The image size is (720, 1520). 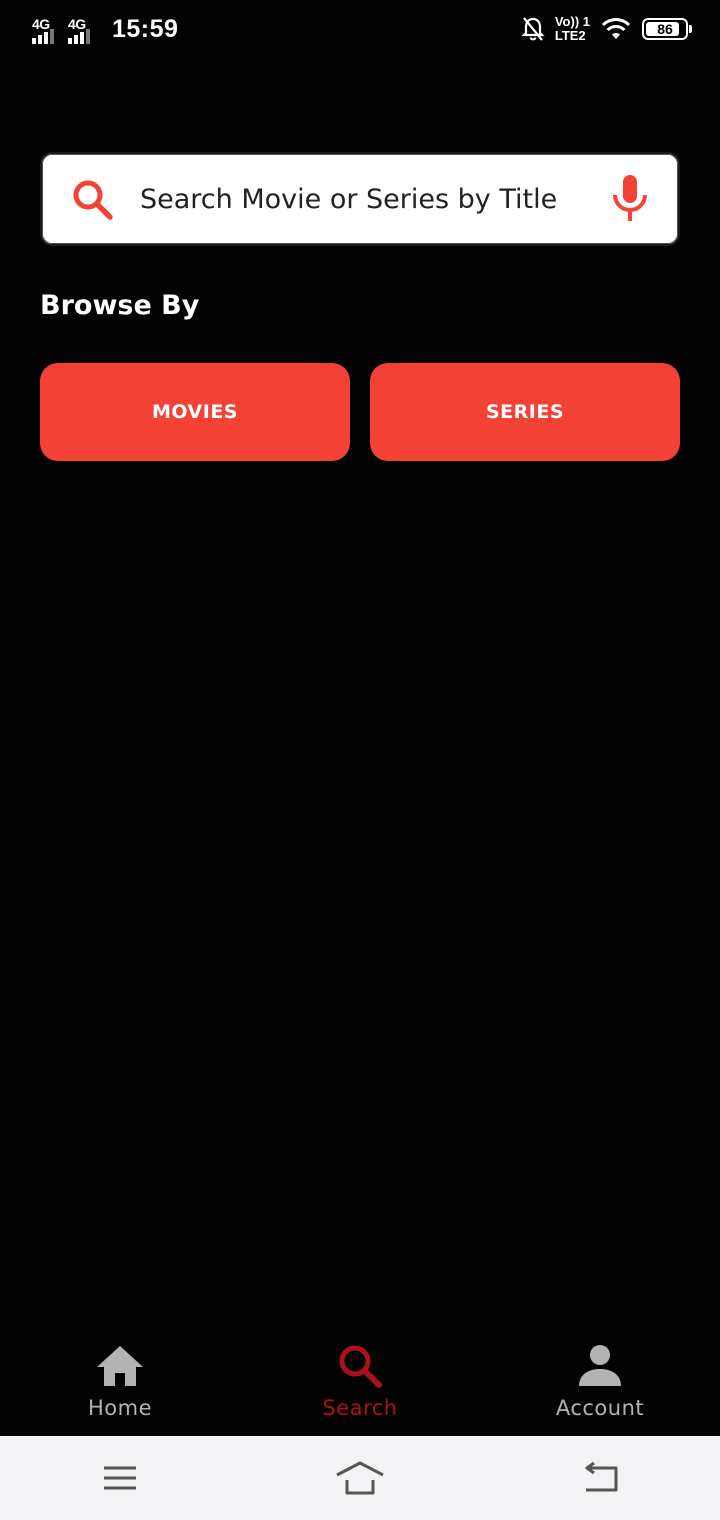 I want to click on nav-home: Home, so click(x=120, y=1383).